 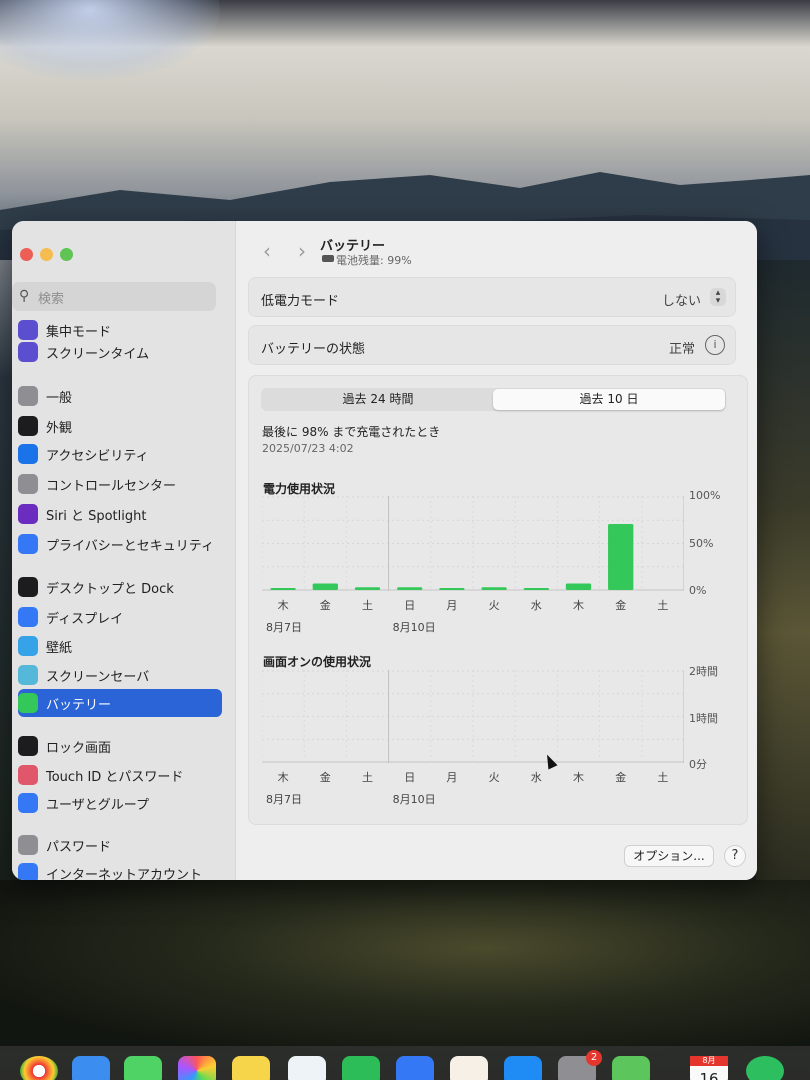 What do you see at coordinates (28, 484) in the screenshot?
I see `control-center-icon` at bounding box center [28, 484].